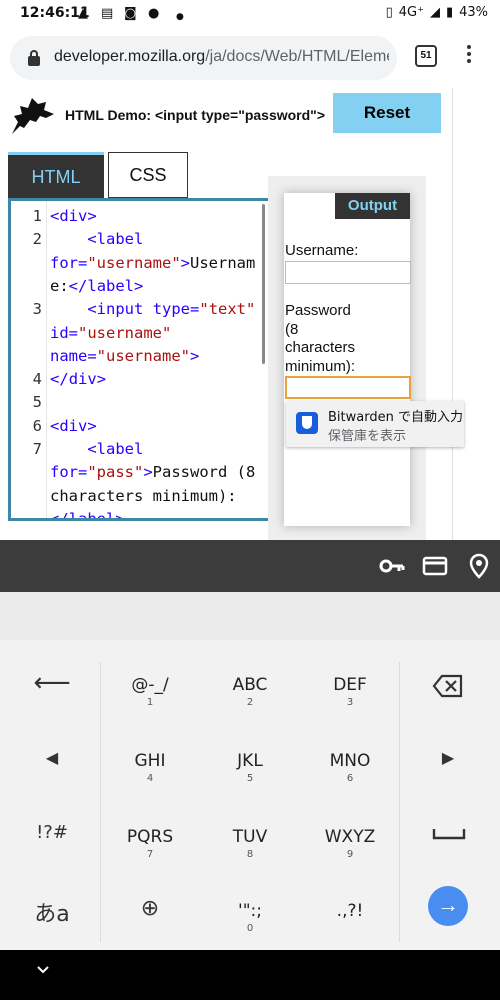 Image resolution: width=500 pixels, height=1000 pixels. What do you see at coordinates (426, 56) in the screenshot?
I see `tab-switcher-button: 51` at bounding box center [426, 56].